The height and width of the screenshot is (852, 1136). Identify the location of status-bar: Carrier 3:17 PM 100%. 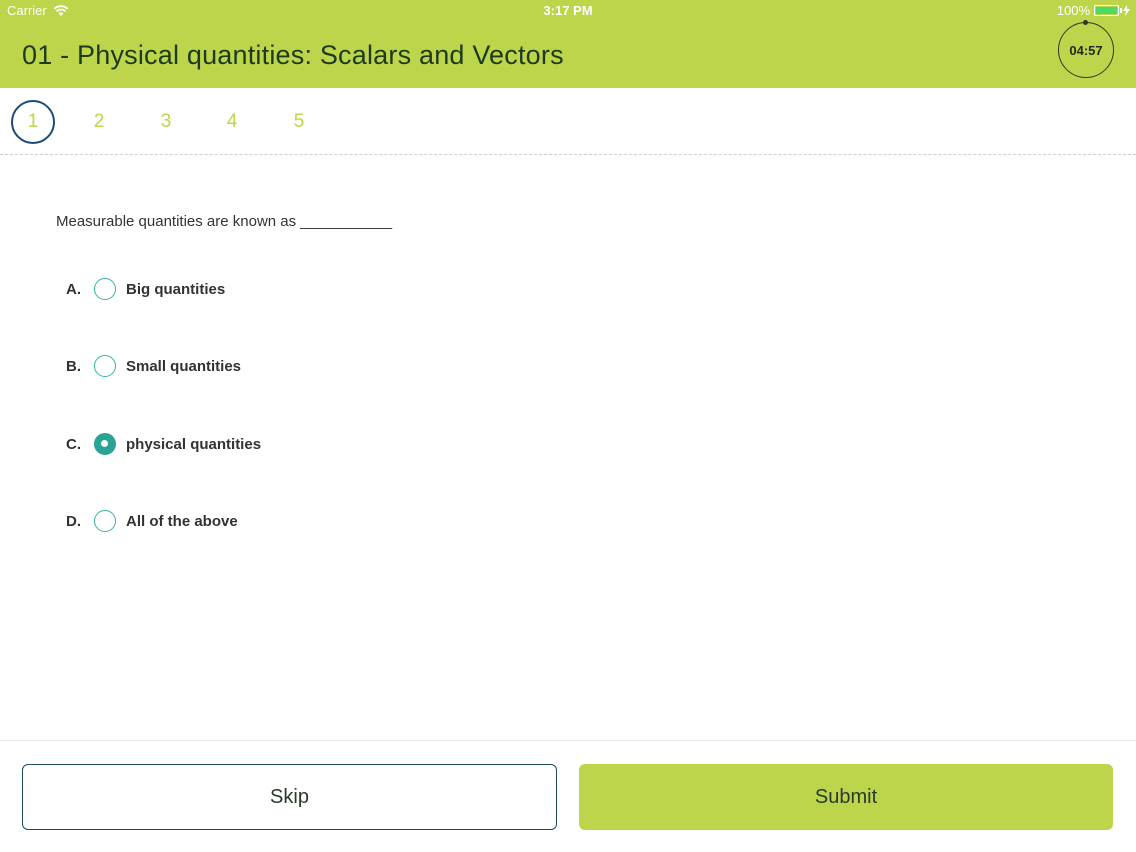
(568, 11).